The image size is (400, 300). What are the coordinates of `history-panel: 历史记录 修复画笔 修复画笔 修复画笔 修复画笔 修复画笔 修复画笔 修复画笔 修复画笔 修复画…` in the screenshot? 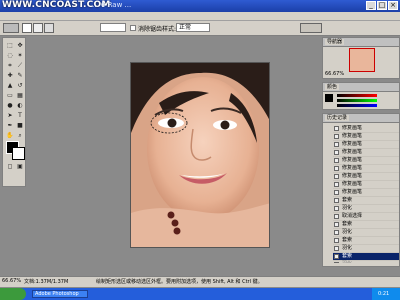 It's located at (361, 190).